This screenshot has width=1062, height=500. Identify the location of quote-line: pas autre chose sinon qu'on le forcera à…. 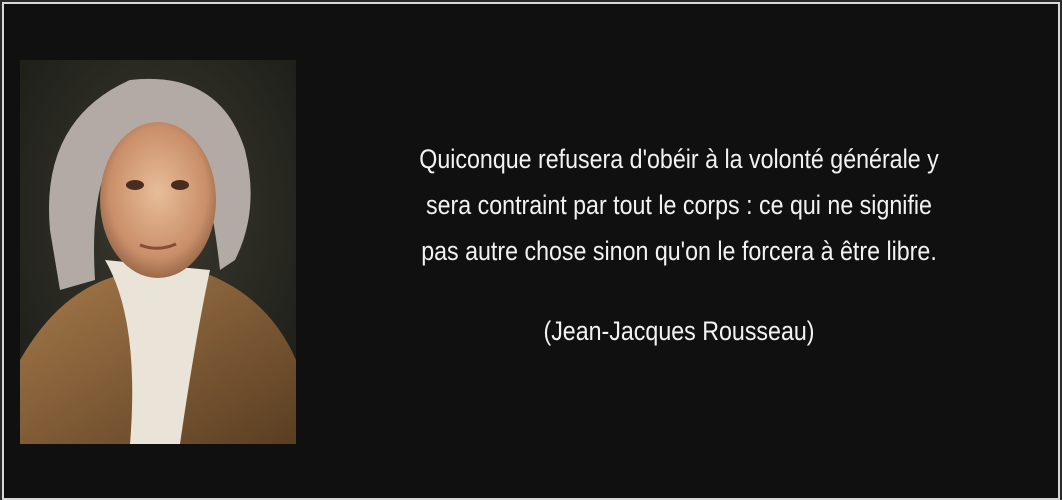
(679, 251).